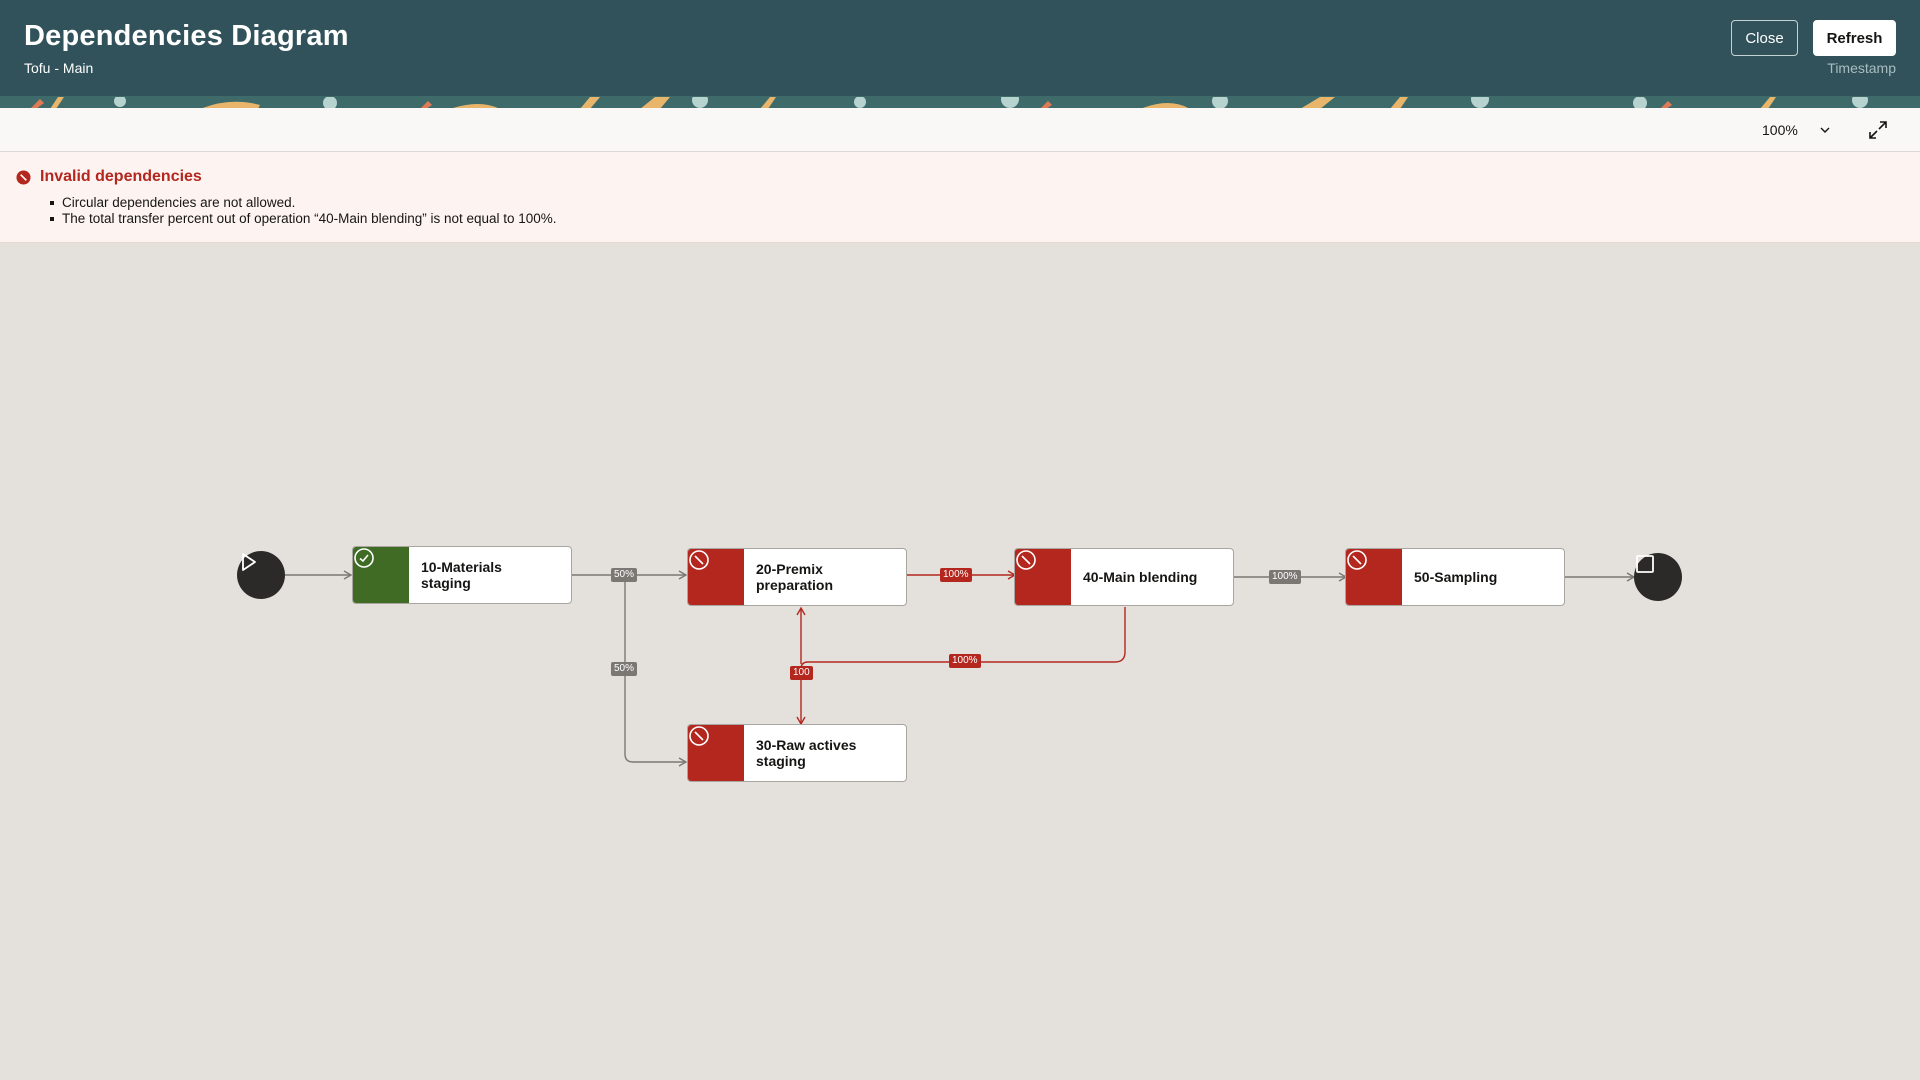 Image resolution: width=1920 pixels, height=1080 pixels. What do you see at coordinates (1825, 130) in the screenshot?
I see `chevron-down-icon` at bounding box center [1825, 130].